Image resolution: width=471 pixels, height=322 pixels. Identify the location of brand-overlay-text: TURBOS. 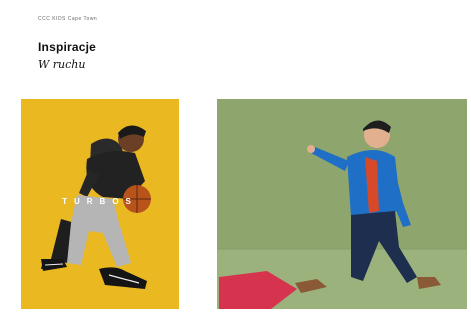
(100, 201).